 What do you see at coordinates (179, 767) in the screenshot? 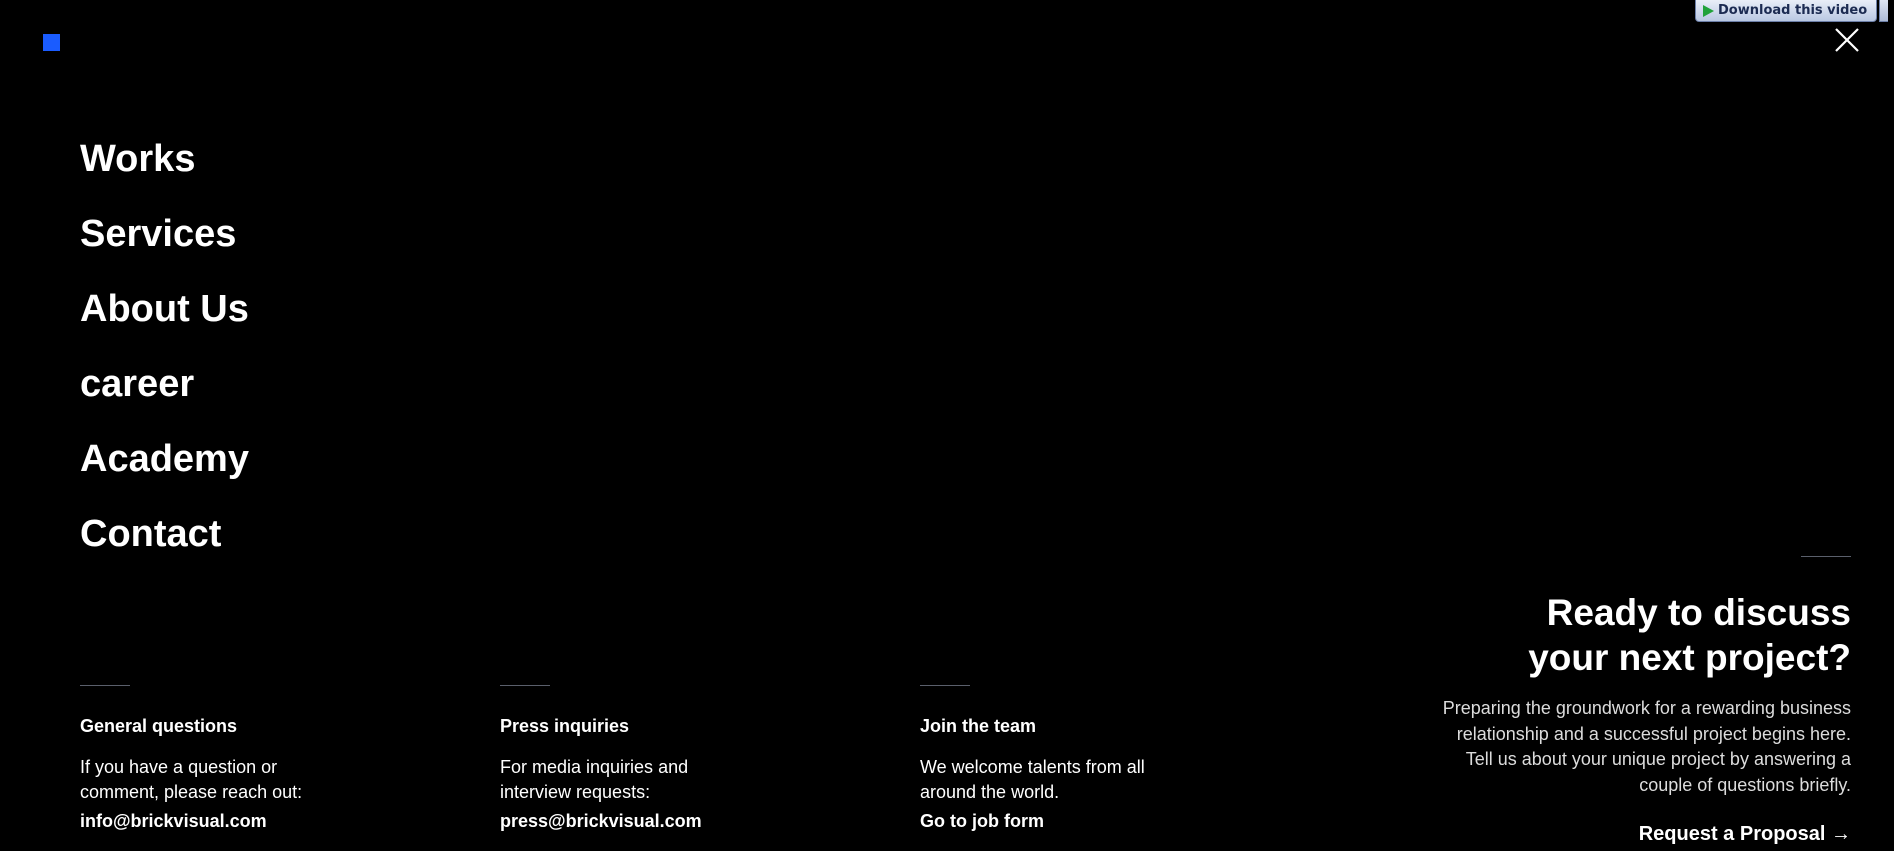
I see `contact-description-line: If you have a question or` at bounding box center [179, 767].